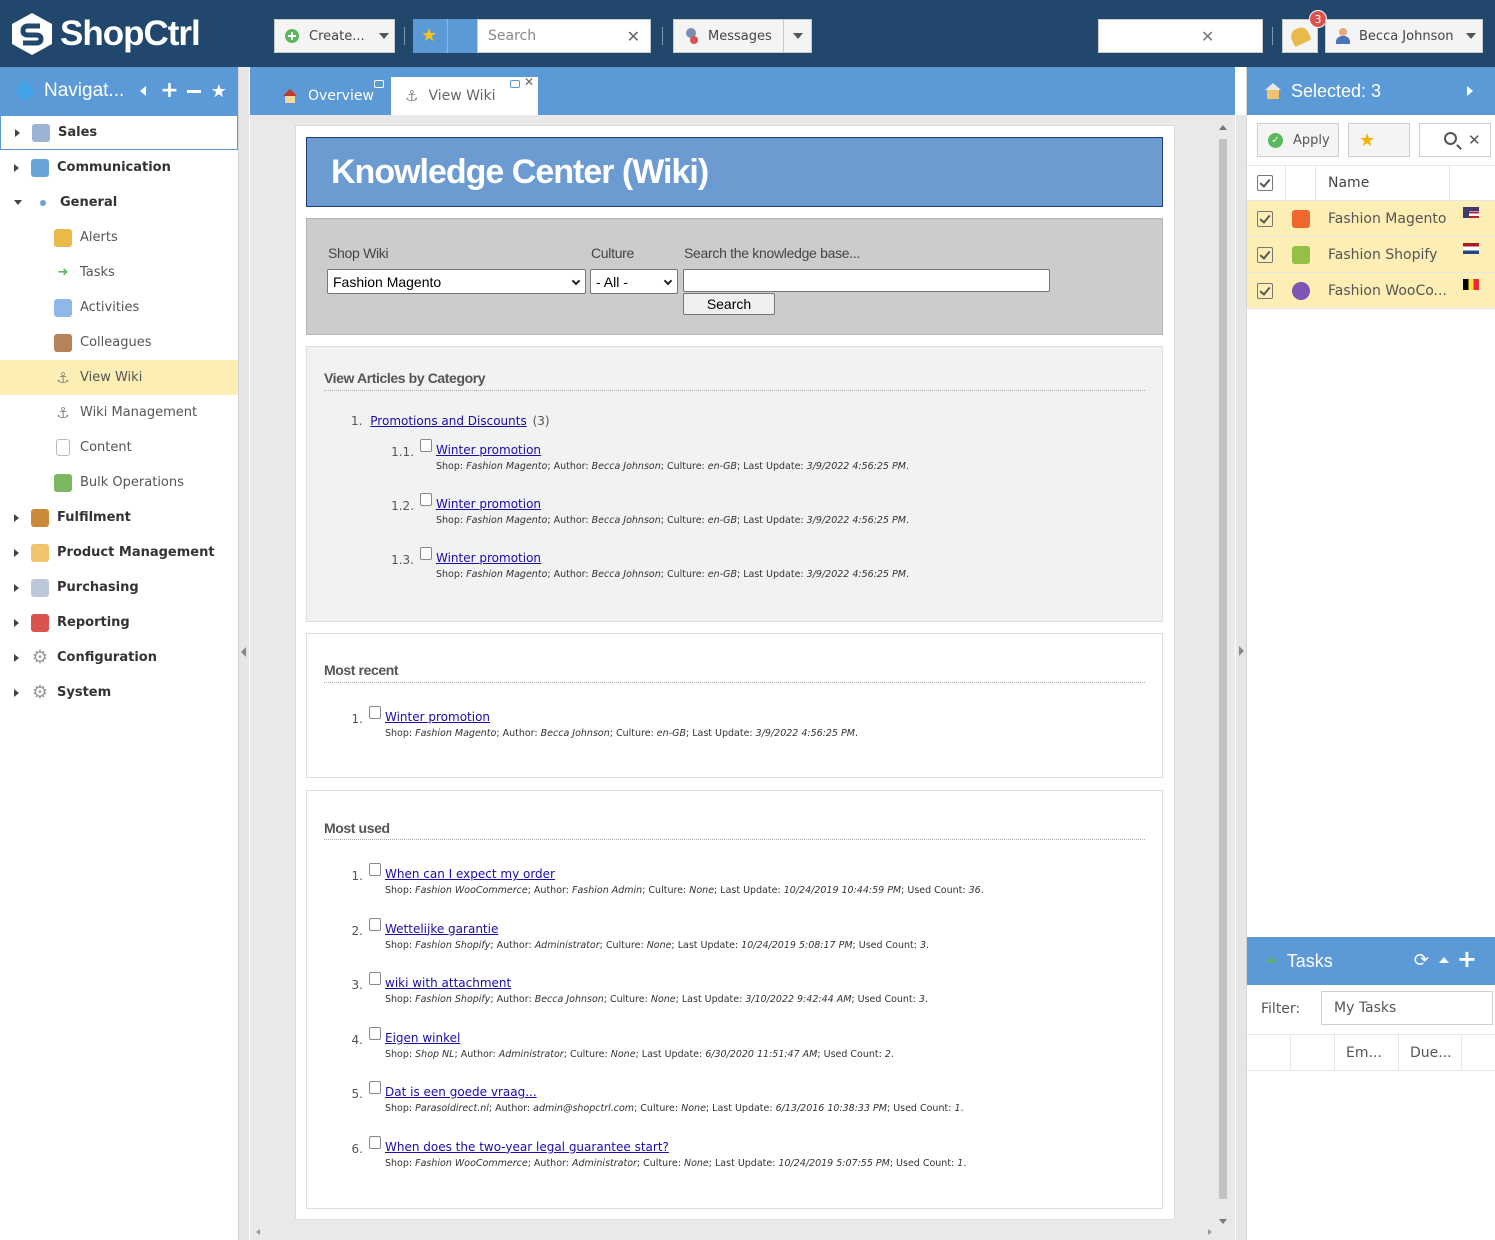 Image resolution: width=1495 pixels, height=1240 pixels. I want to click on left-splitter, so click(244, 653).